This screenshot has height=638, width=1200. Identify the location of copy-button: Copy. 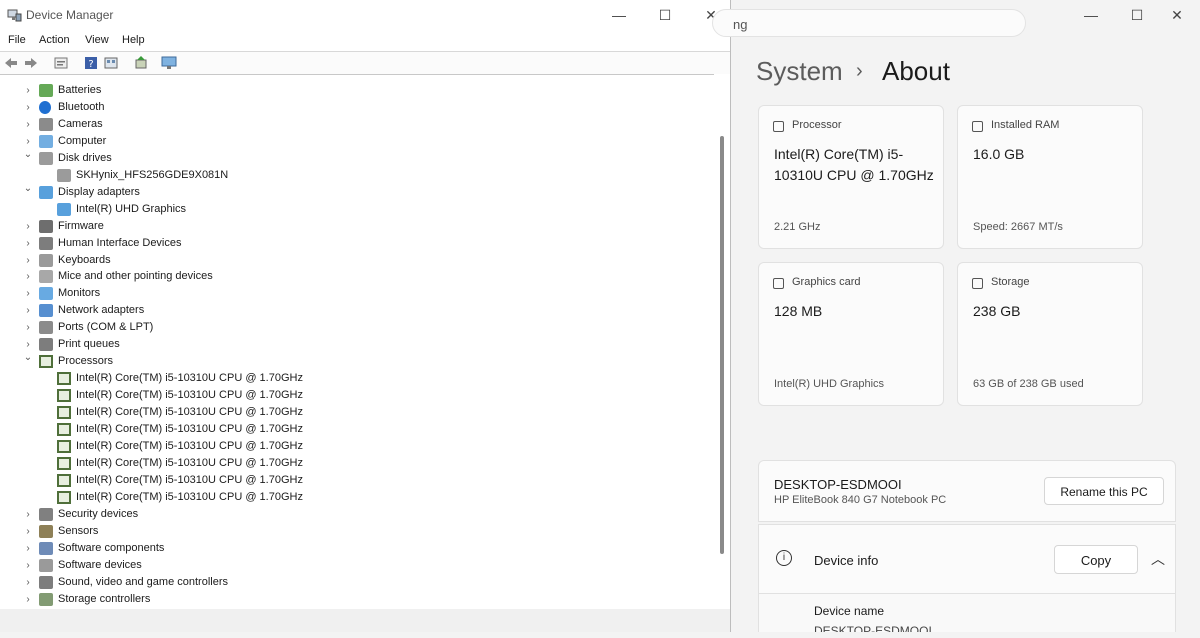
(1096, 559).